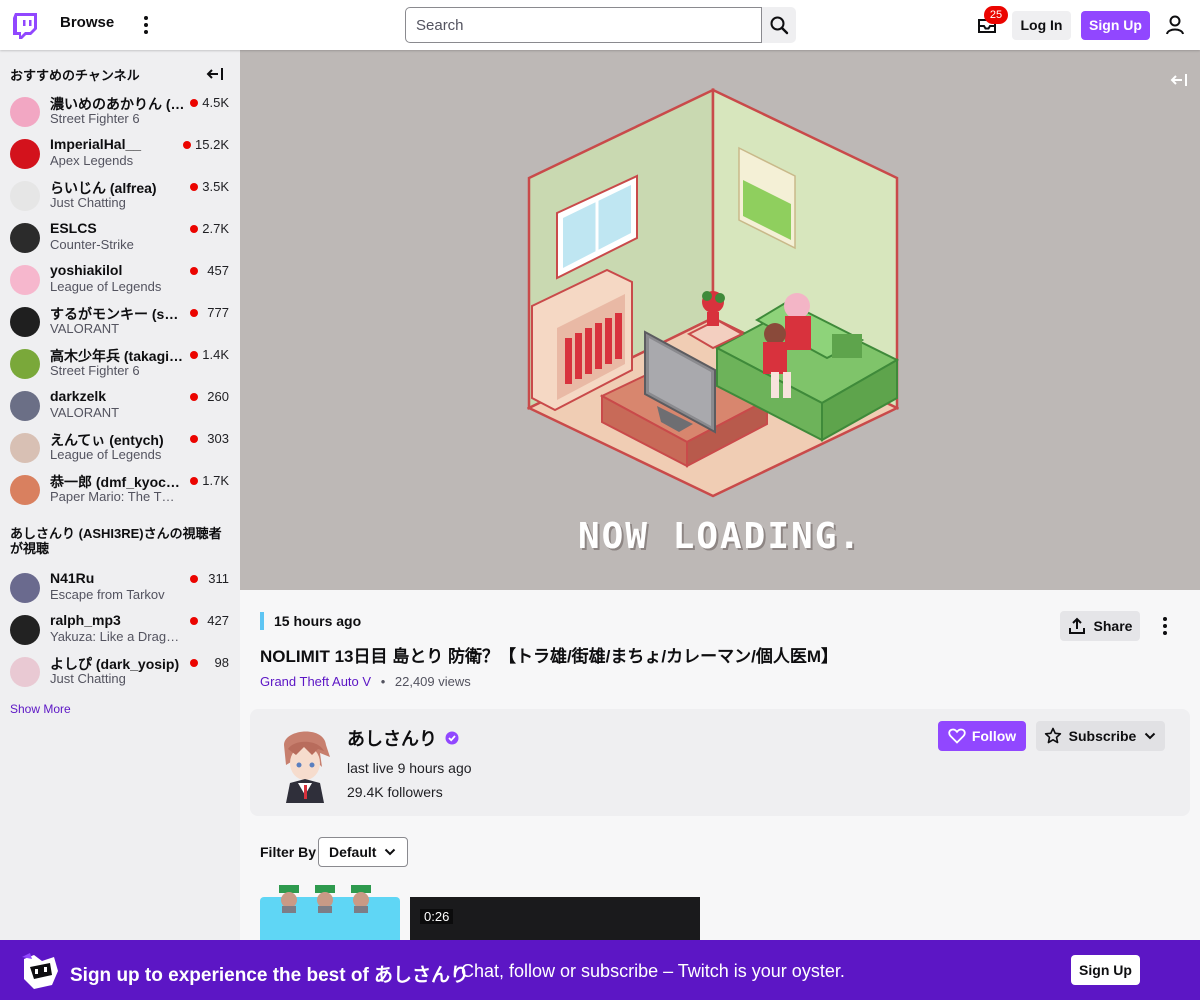 The width and height of the screenshot is (1200, 1000). I want to click on user-menu-icon, so click(1175, 25).